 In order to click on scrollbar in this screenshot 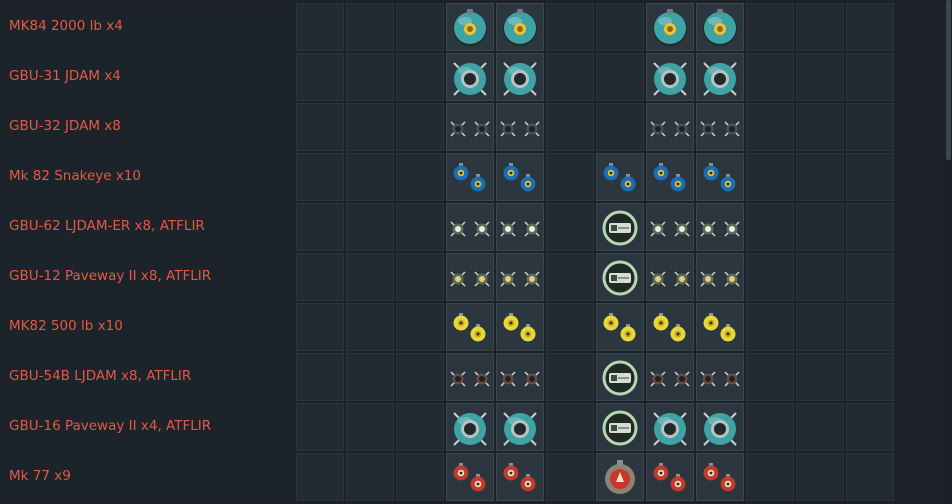, I will do `click(948, 252)`.